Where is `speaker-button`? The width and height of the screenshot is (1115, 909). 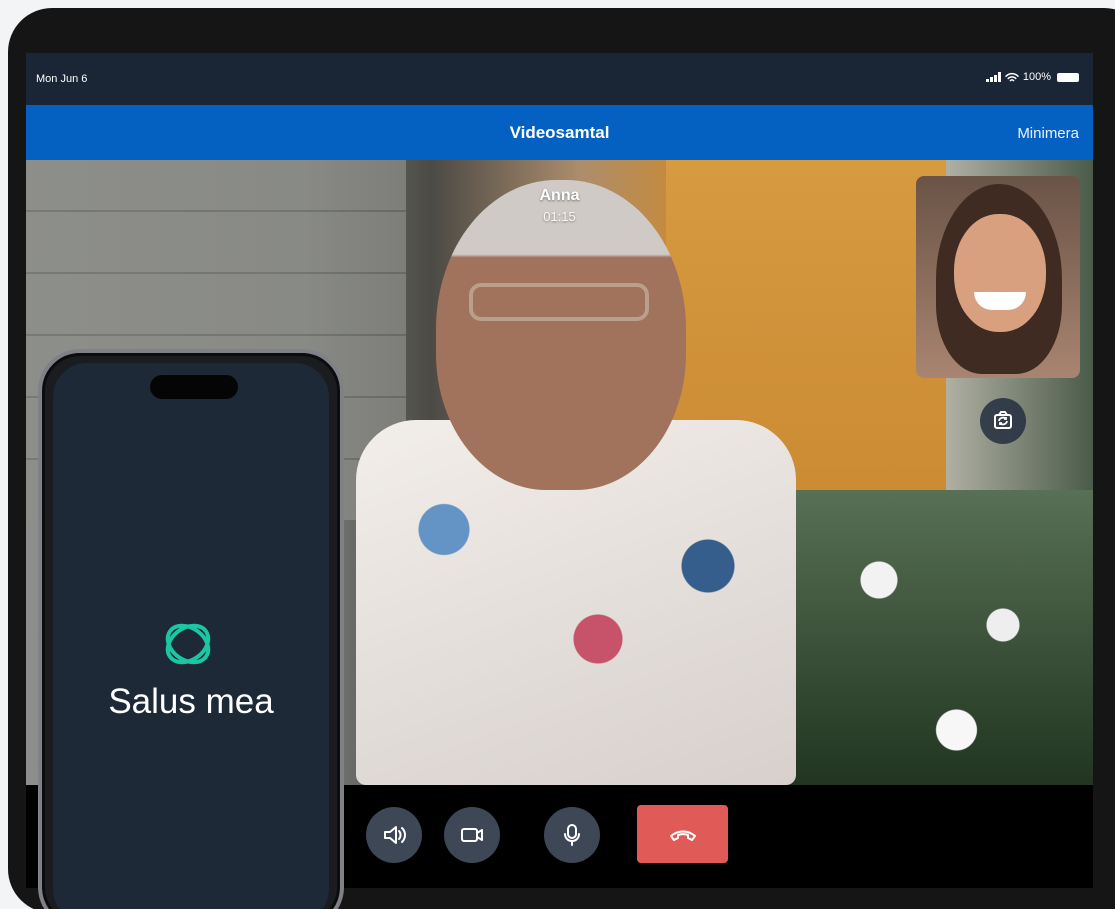
speaker-button is located at coordinates (394, 835).